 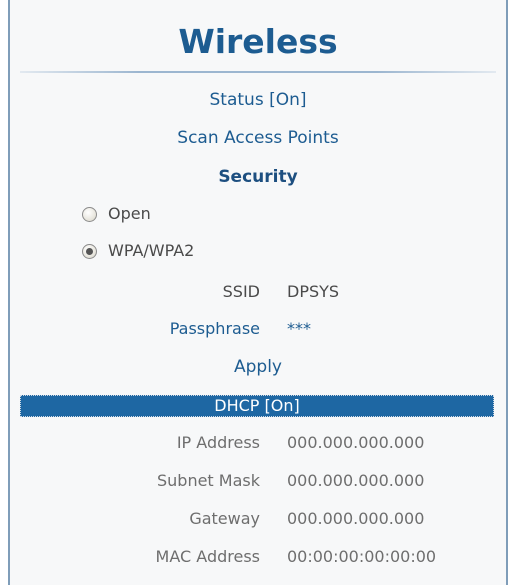 What do you see at coordinates (208, 480) in the screenshot?
I see `subnet-mask-label: Subnet Mask` at bounding box center [208, 480].